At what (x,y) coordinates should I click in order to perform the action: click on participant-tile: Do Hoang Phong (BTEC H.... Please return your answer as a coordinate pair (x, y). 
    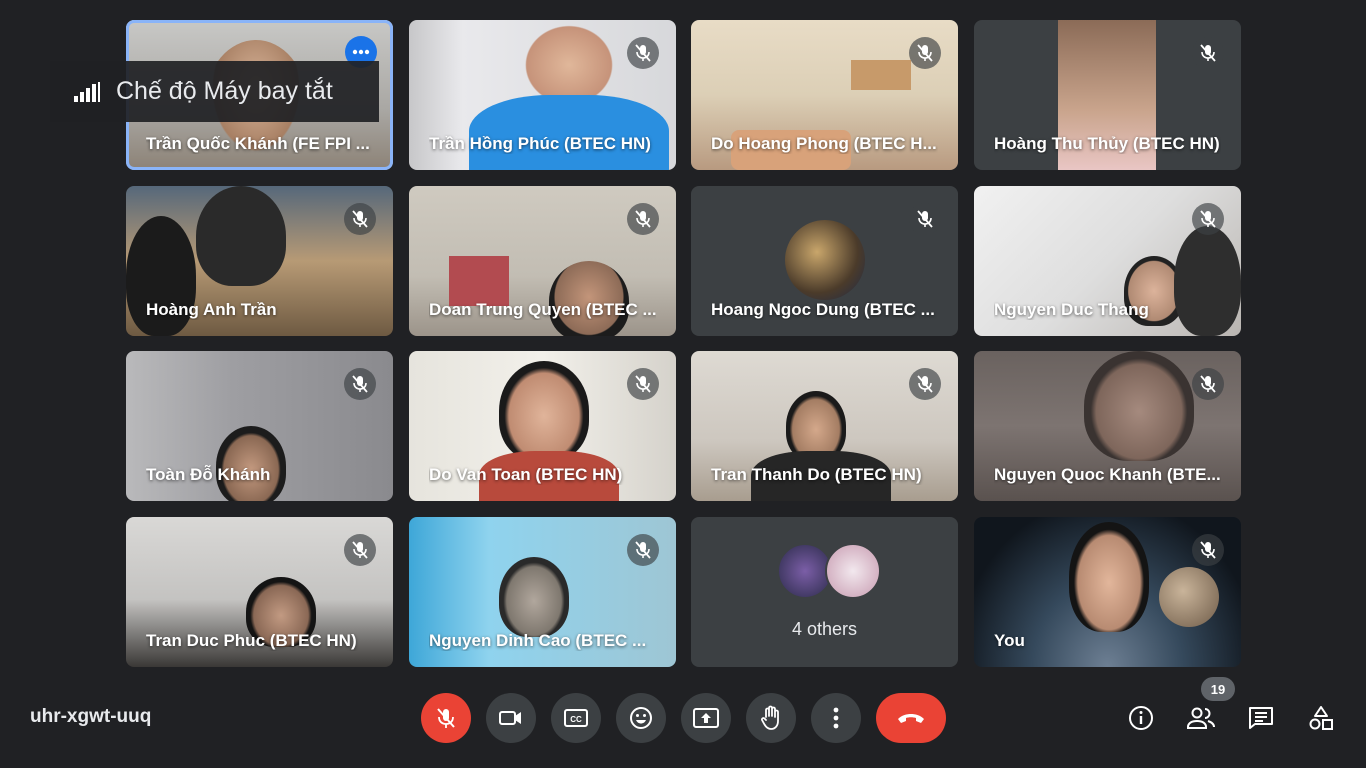
    Looking at the image, I should click on (824, 95).